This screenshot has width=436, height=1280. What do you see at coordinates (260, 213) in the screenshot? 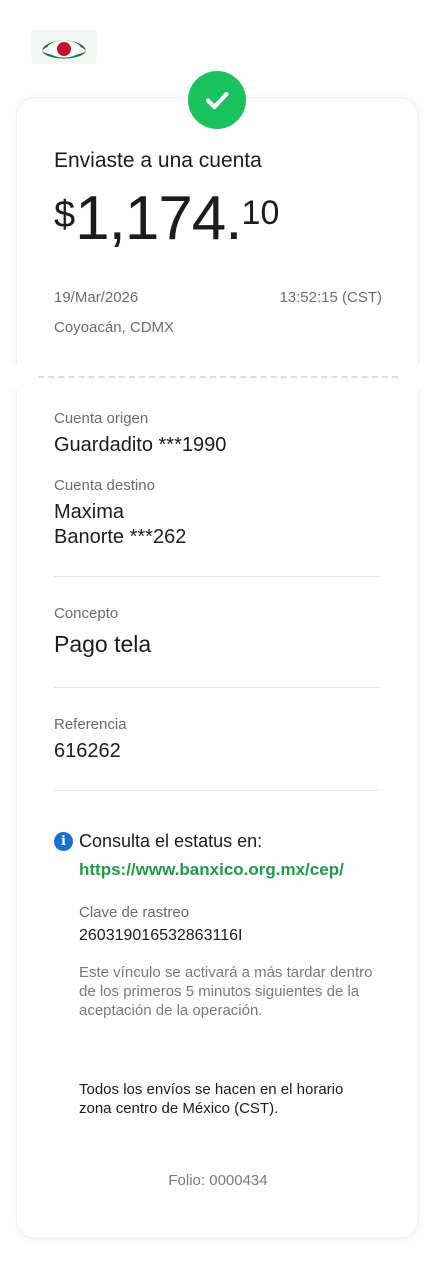
I see `amount-decimals: 10` at bounding box center [260, 213].